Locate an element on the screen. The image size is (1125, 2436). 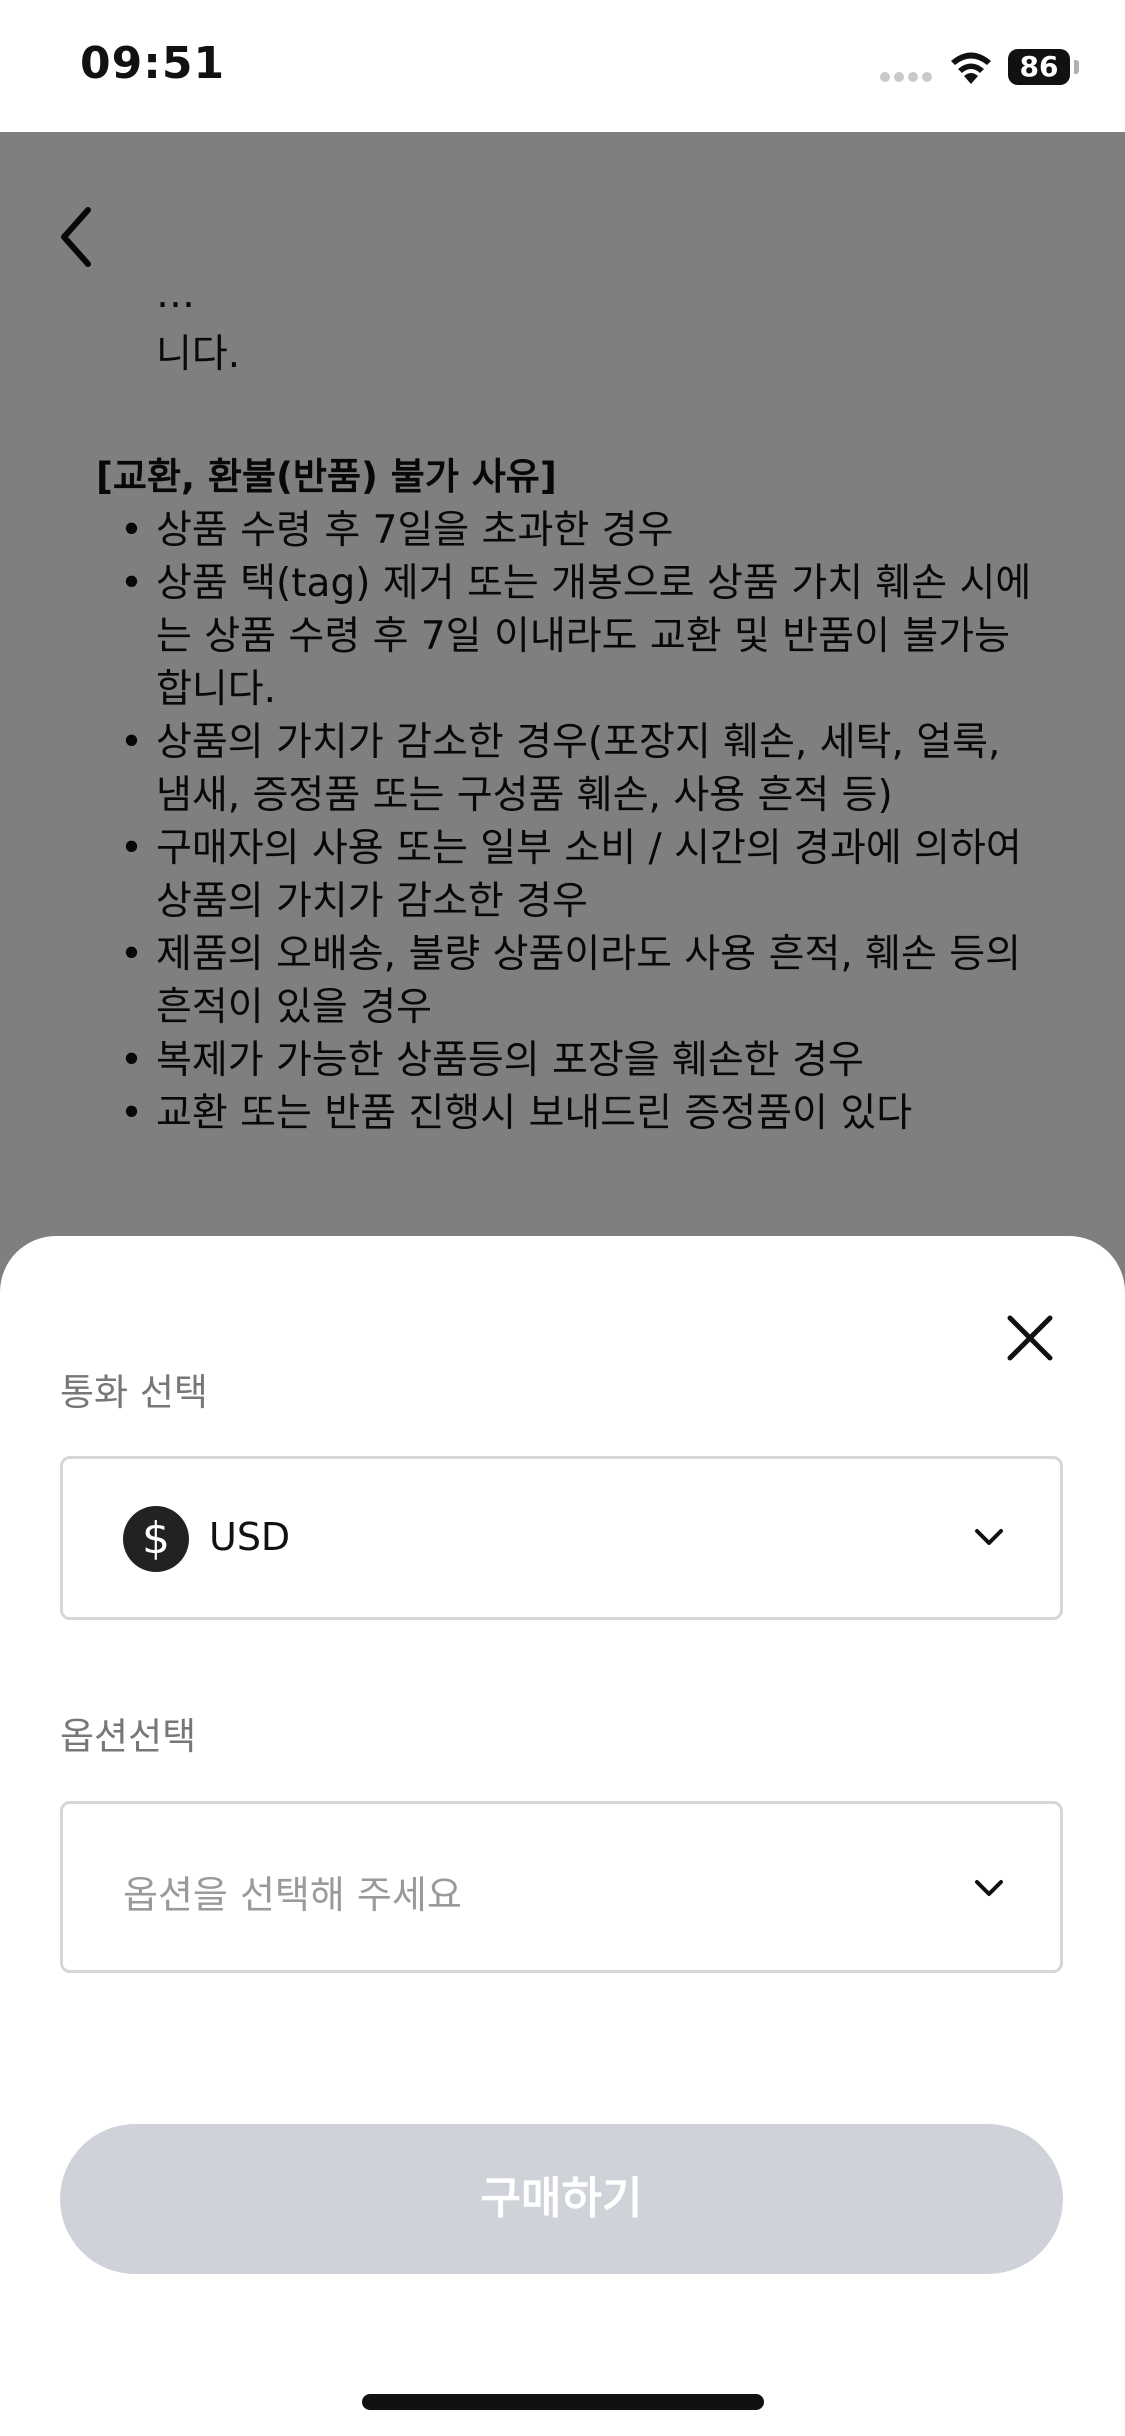
wifi-icon is located at coordinates (971, 68).